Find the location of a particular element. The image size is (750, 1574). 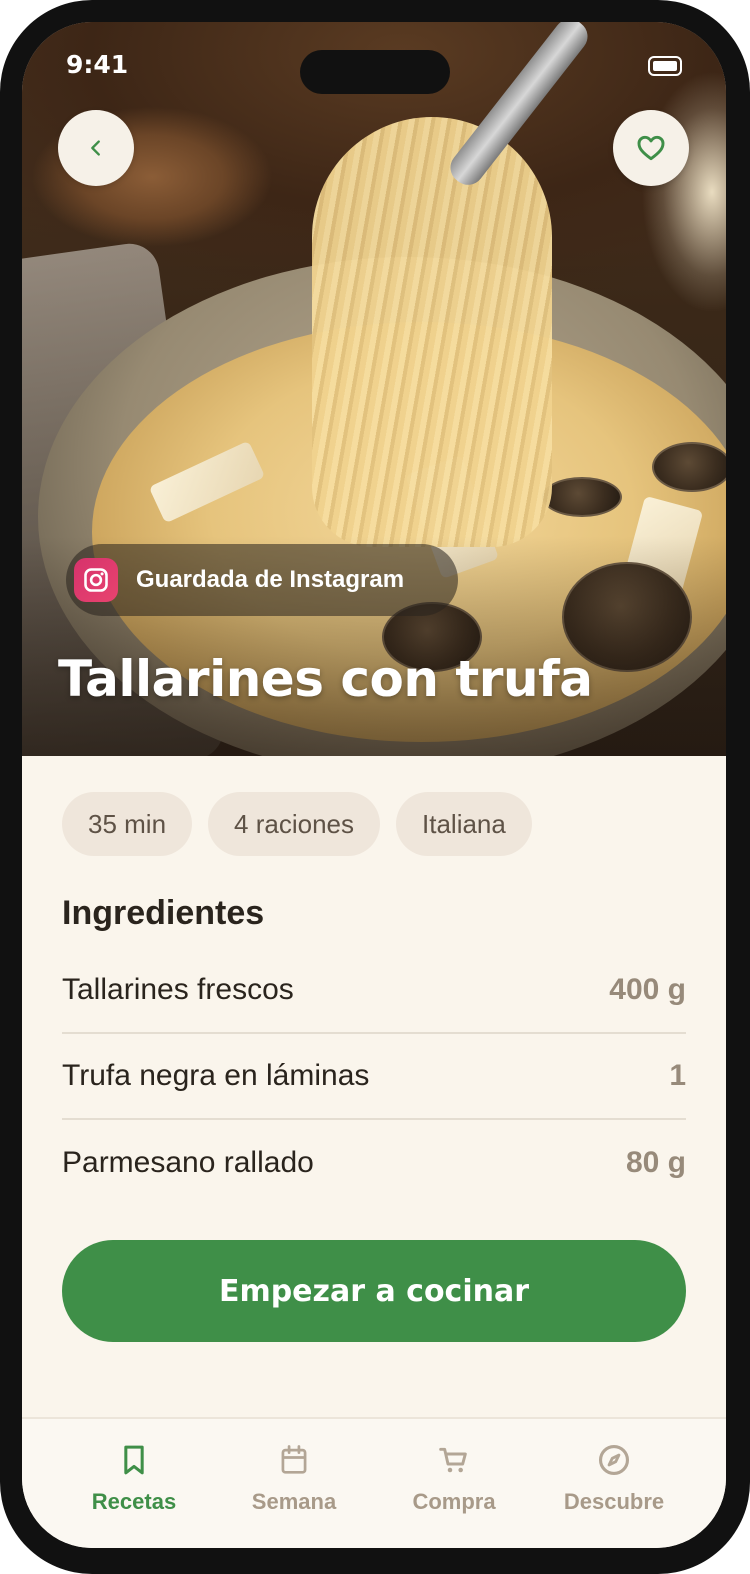

bookmark-icon is located at coordinates (134, 1460).